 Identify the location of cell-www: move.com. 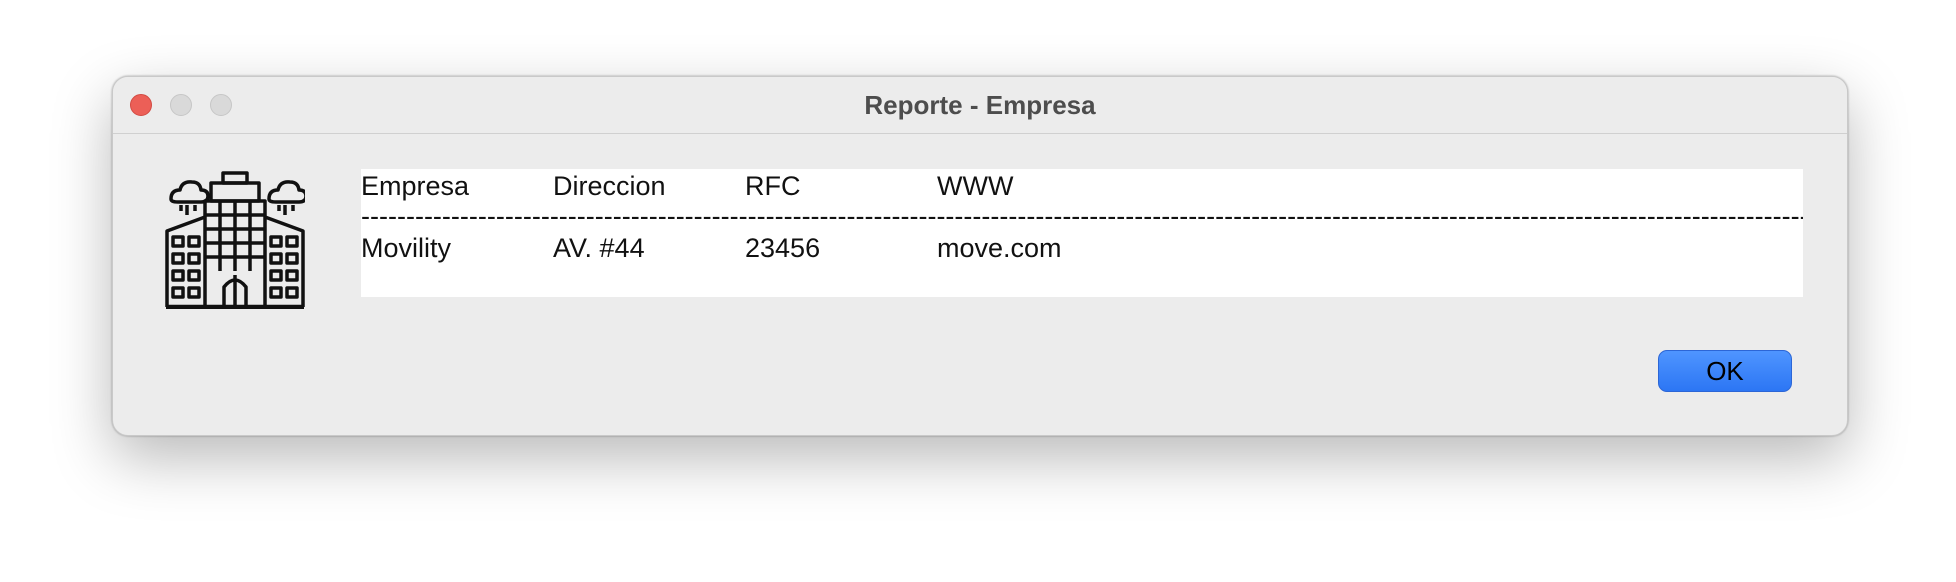
(999, 248).